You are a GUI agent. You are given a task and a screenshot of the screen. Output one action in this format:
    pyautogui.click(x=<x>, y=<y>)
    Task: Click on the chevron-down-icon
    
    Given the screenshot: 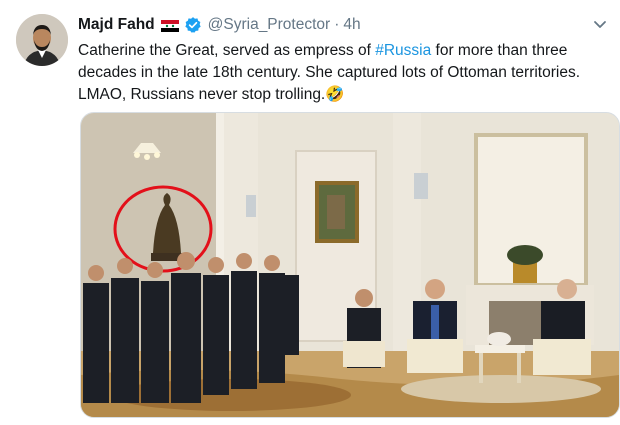 What is the action you would take?
    pyautogui.click(x=600, y=24)
    